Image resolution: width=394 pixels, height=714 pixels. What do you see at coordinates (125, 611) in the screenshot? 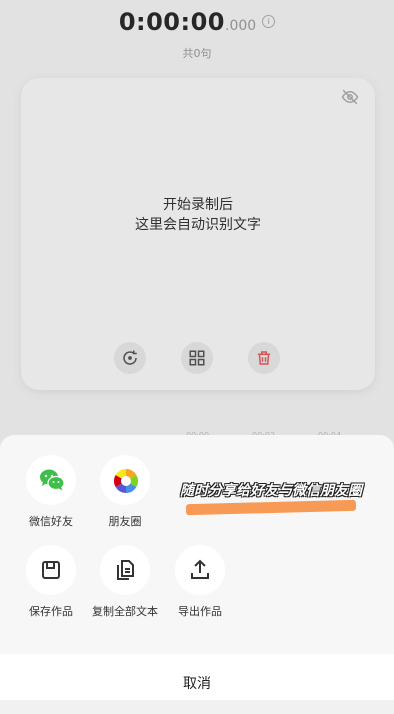
I see `copy-all-text-label: 复制全部文本` at bounding box center [125, 611].